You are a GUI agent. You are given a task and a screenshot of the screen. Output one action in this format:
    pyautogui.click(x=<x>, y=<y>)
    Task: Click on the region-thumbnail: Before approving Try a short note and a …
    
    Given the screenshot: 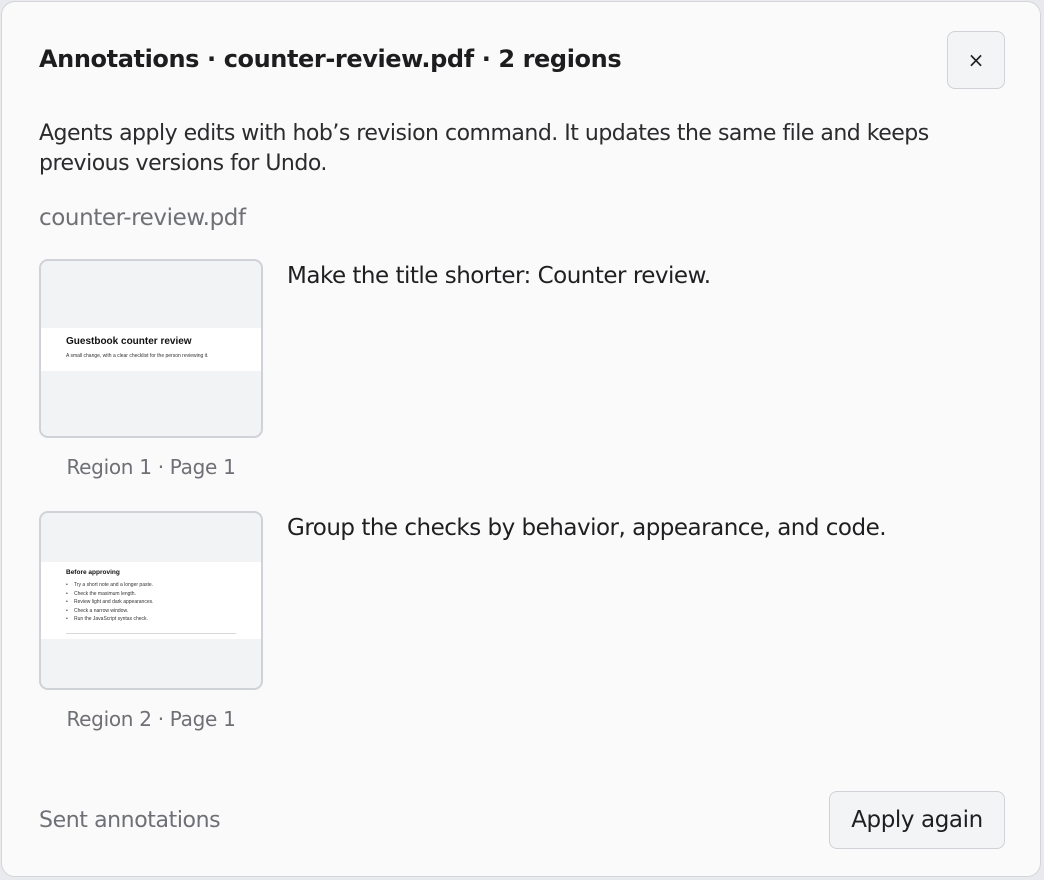 What is the action you would take?
    pyautogui.click(x=151, y=600)
    